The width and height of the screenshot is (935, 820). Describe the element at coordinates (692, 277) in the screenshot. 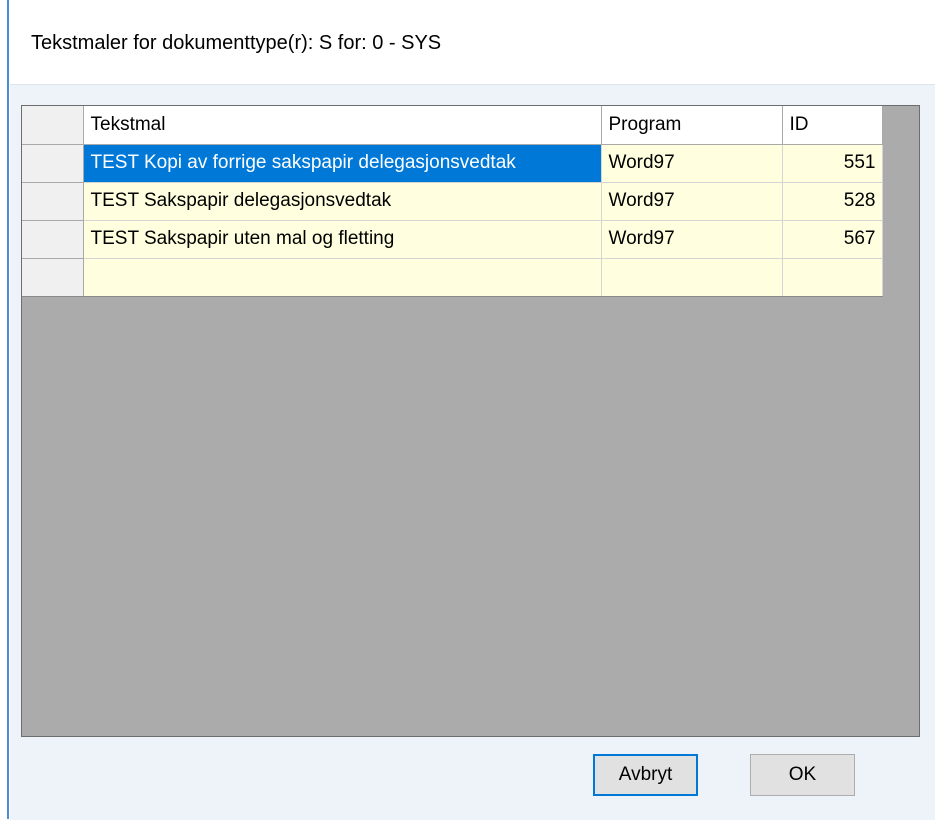

I see `cell-program` at that location.